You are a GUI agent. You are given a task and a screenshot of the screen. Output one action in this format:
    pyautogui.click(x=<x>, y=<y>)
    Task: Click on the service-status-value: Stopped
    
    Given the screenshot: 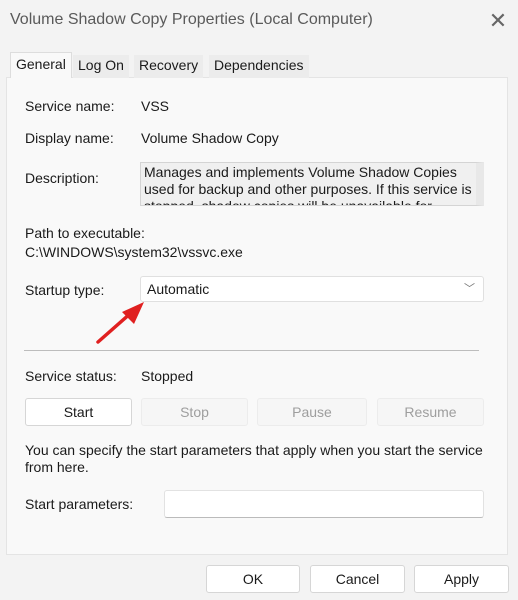 What is the action you would take?
    pyautogui.click(x=167, y=376)
    